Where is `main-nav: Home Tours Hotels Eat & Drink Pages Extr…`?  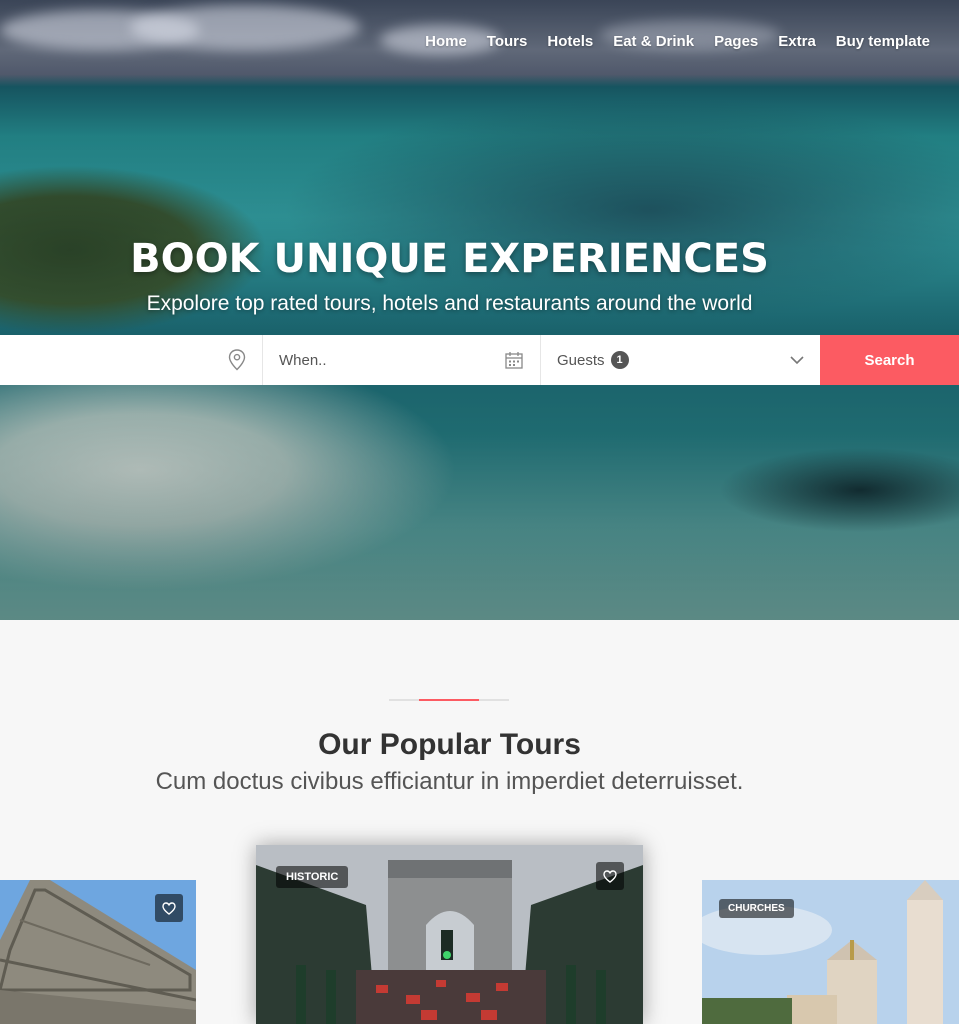 main-nav: Home Tours Hotels Eat & Drink Pages Extr… is located at coordinates (667, 41).